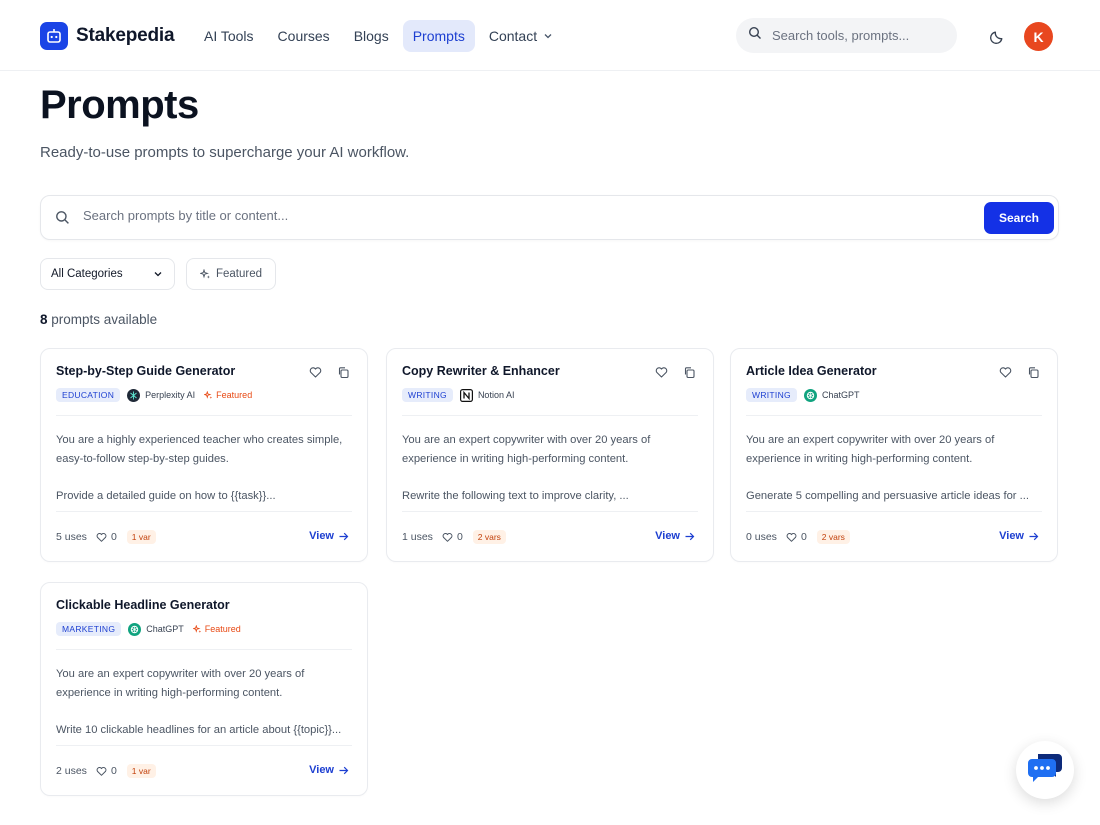 The height and width of the screenshot is (825, 1100). Describe the element at coordinates (458, 395) in the screenshot. I see `card-tags: WRITING Notion AI` at that location.